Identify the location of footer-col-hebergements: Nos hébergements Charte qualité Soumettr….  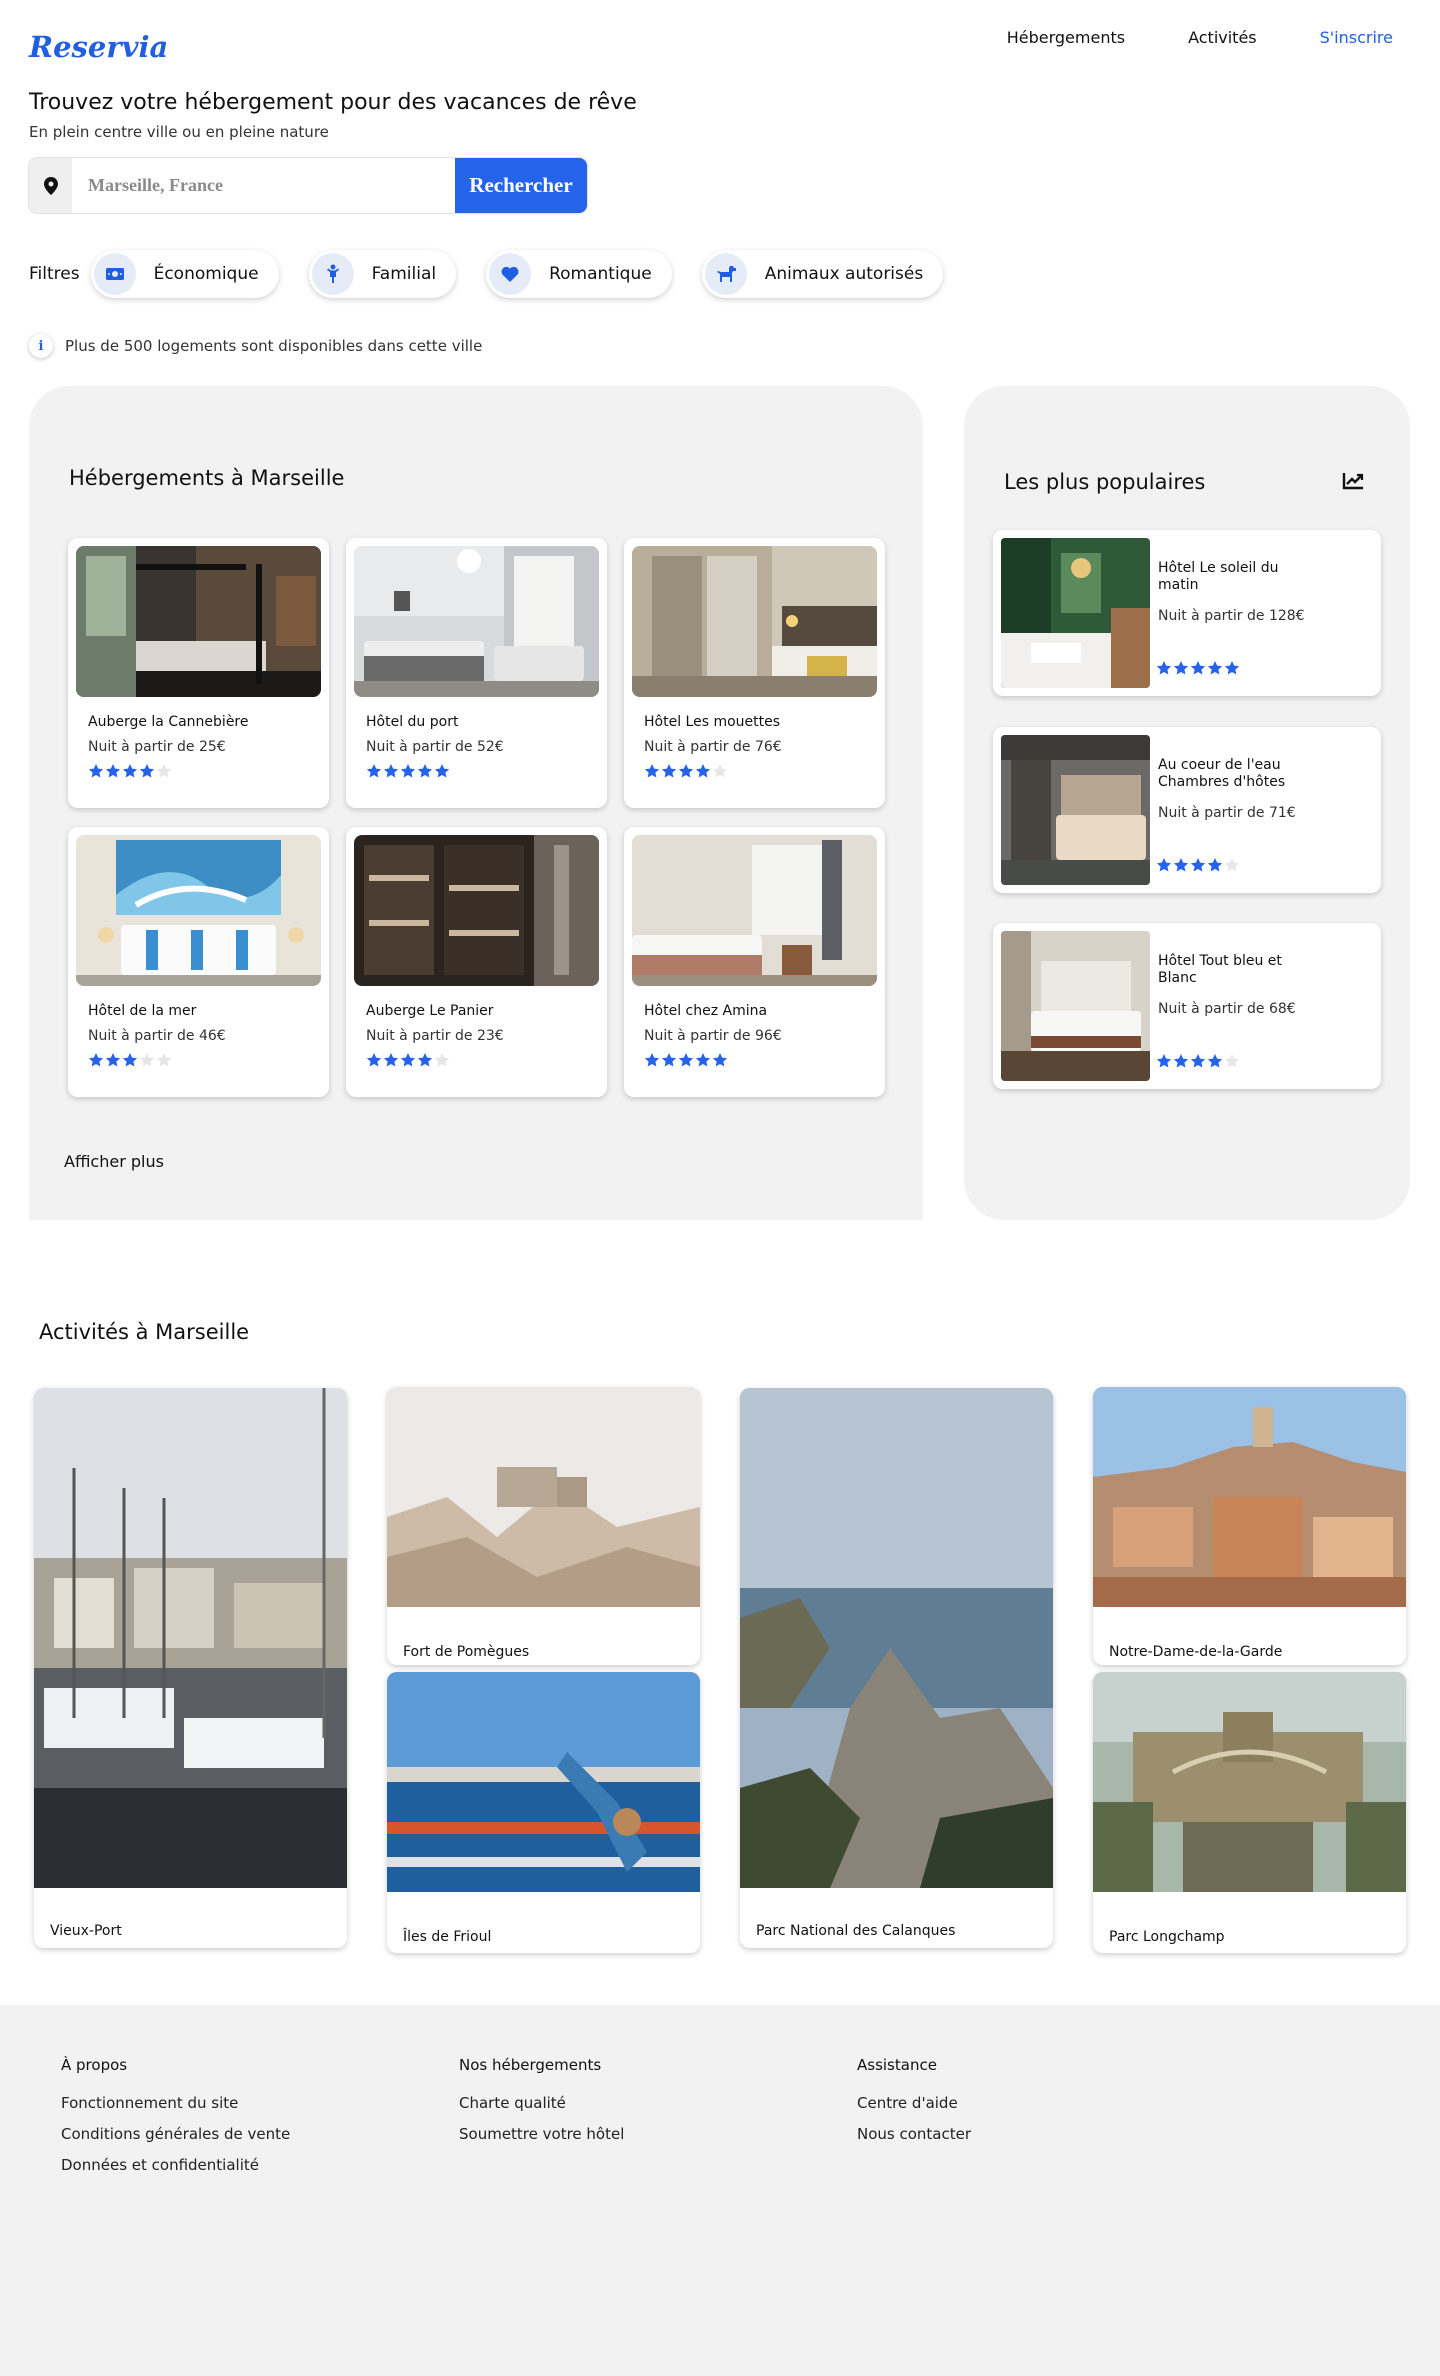
(541, 2106).